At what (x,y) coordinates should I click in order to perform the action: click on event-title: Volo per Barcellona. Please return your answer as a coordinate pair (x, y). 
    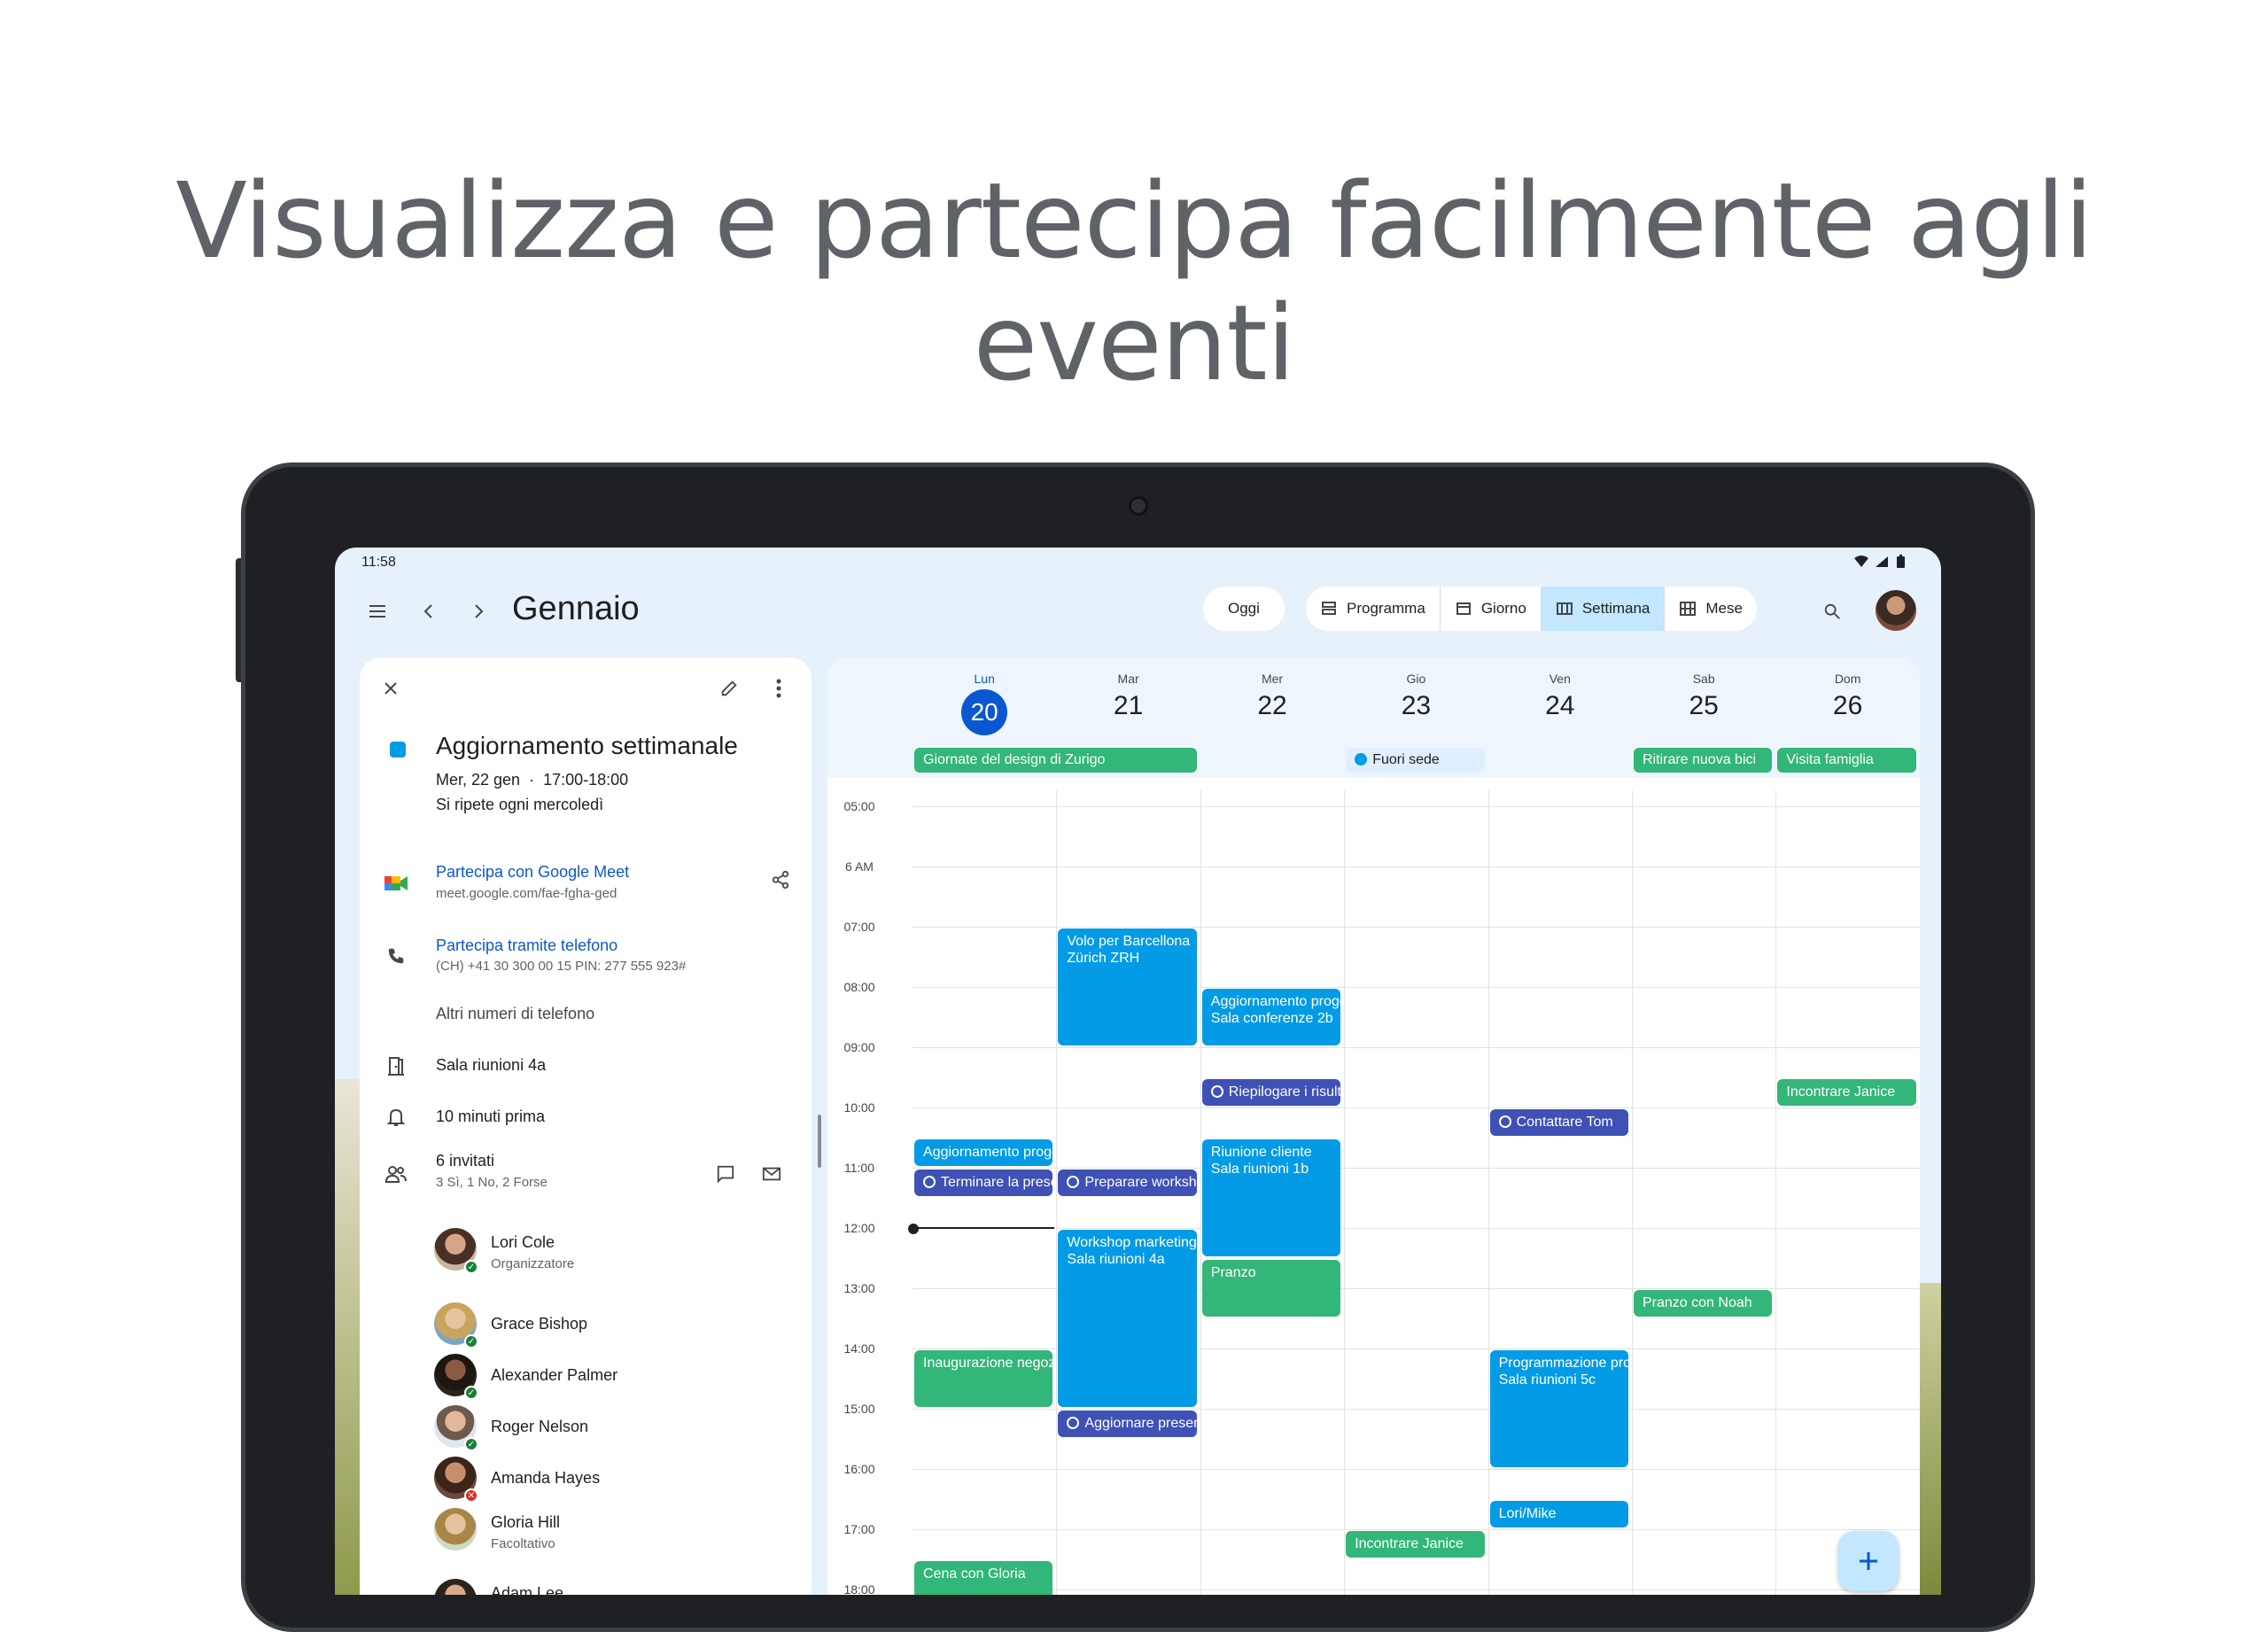
    Looking at the image, I should click on (1129, 941).